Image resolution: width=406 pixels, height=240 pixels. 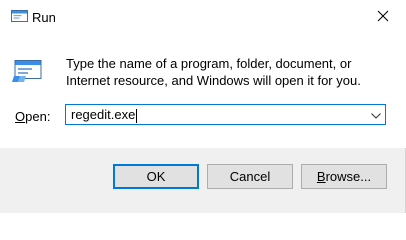 What do you see at coordinates (44, 17) in the screenshot?
I see `window-title: Run` at bounding box center [44, 17].